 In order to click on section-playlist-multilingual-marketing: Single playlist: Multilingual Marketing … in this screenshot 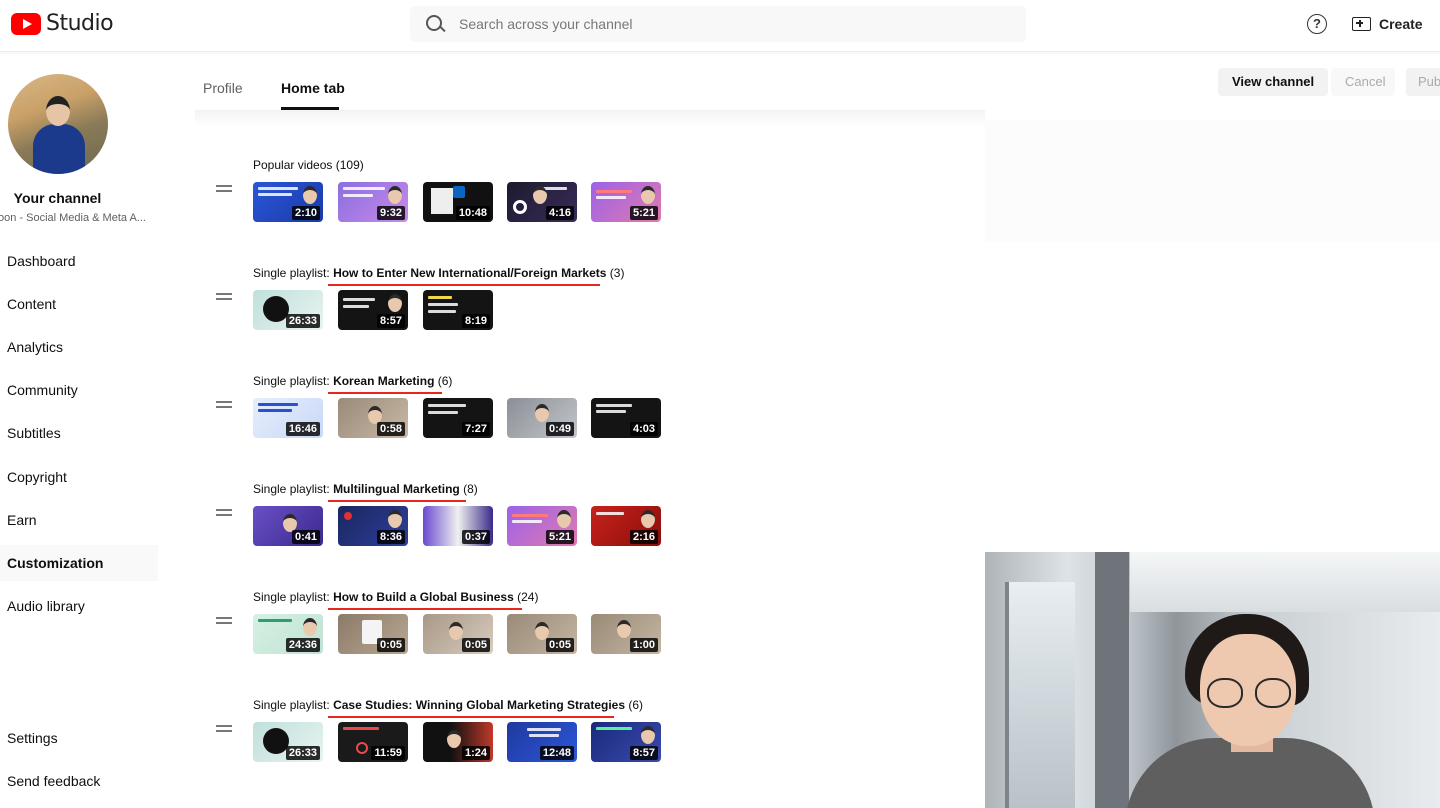, I will do `click(510, 522)`.